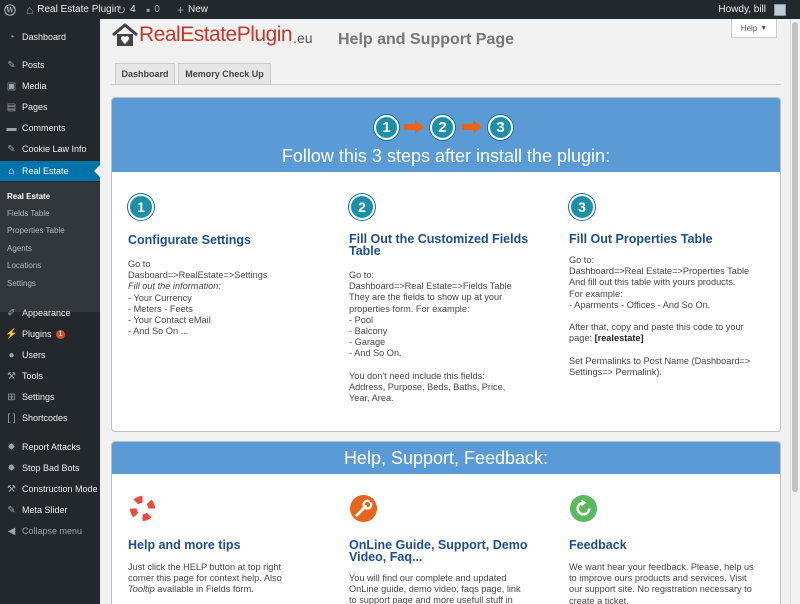 The image size is (800, 604). What do you see at coordinates (50, 355) in the screenshot?
I see `menu-users: ● Users` at bounding box center [50, 355].